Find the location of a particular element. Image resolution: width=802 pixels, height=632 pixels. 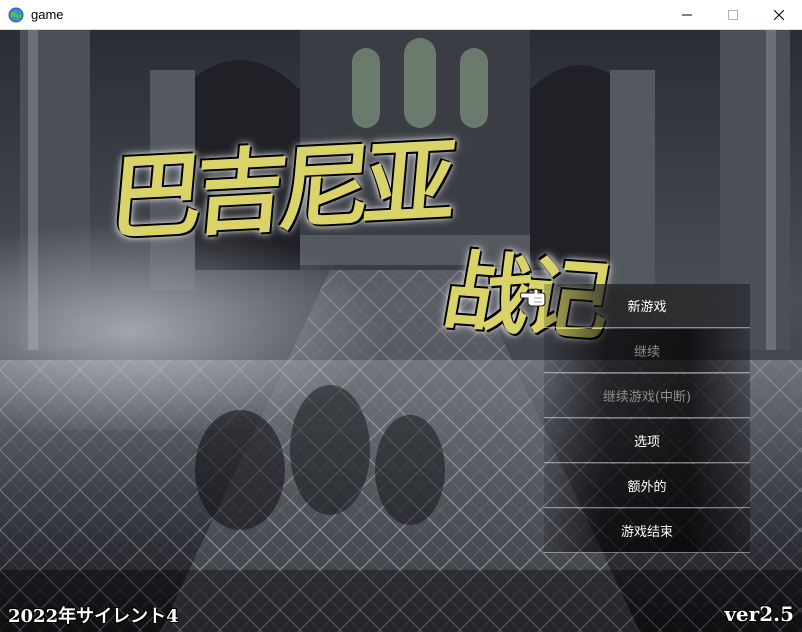

menu-item-label: 额外的 is located at coordinates (647, 487).